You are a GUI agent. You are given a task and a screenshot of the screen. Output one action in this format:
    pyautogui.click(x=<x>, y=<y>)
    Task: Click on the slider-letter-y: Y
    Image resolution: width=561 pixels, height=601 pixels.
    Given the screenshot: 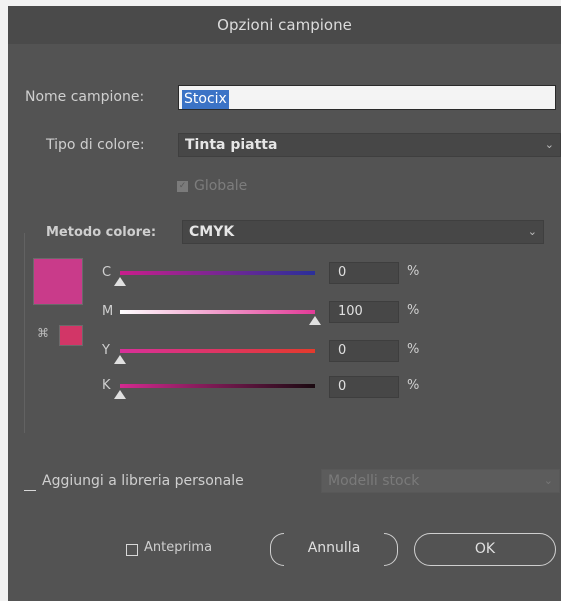 What is the action you would take?
    pyautogui.click(x=106, y=350)
    